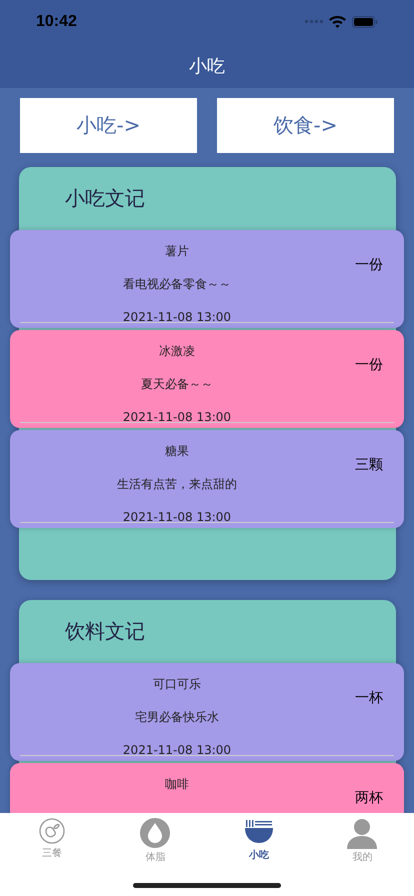  I want to click on record-description: 夏天必备～～, so click(177, 384).